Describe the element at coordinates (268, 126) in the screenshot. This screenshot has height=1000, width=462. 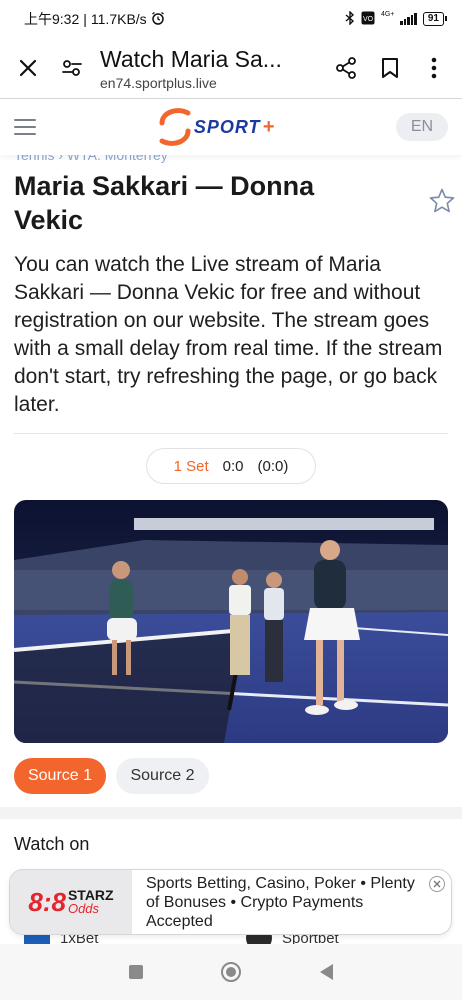
I see `logo-plus: +` at that location.